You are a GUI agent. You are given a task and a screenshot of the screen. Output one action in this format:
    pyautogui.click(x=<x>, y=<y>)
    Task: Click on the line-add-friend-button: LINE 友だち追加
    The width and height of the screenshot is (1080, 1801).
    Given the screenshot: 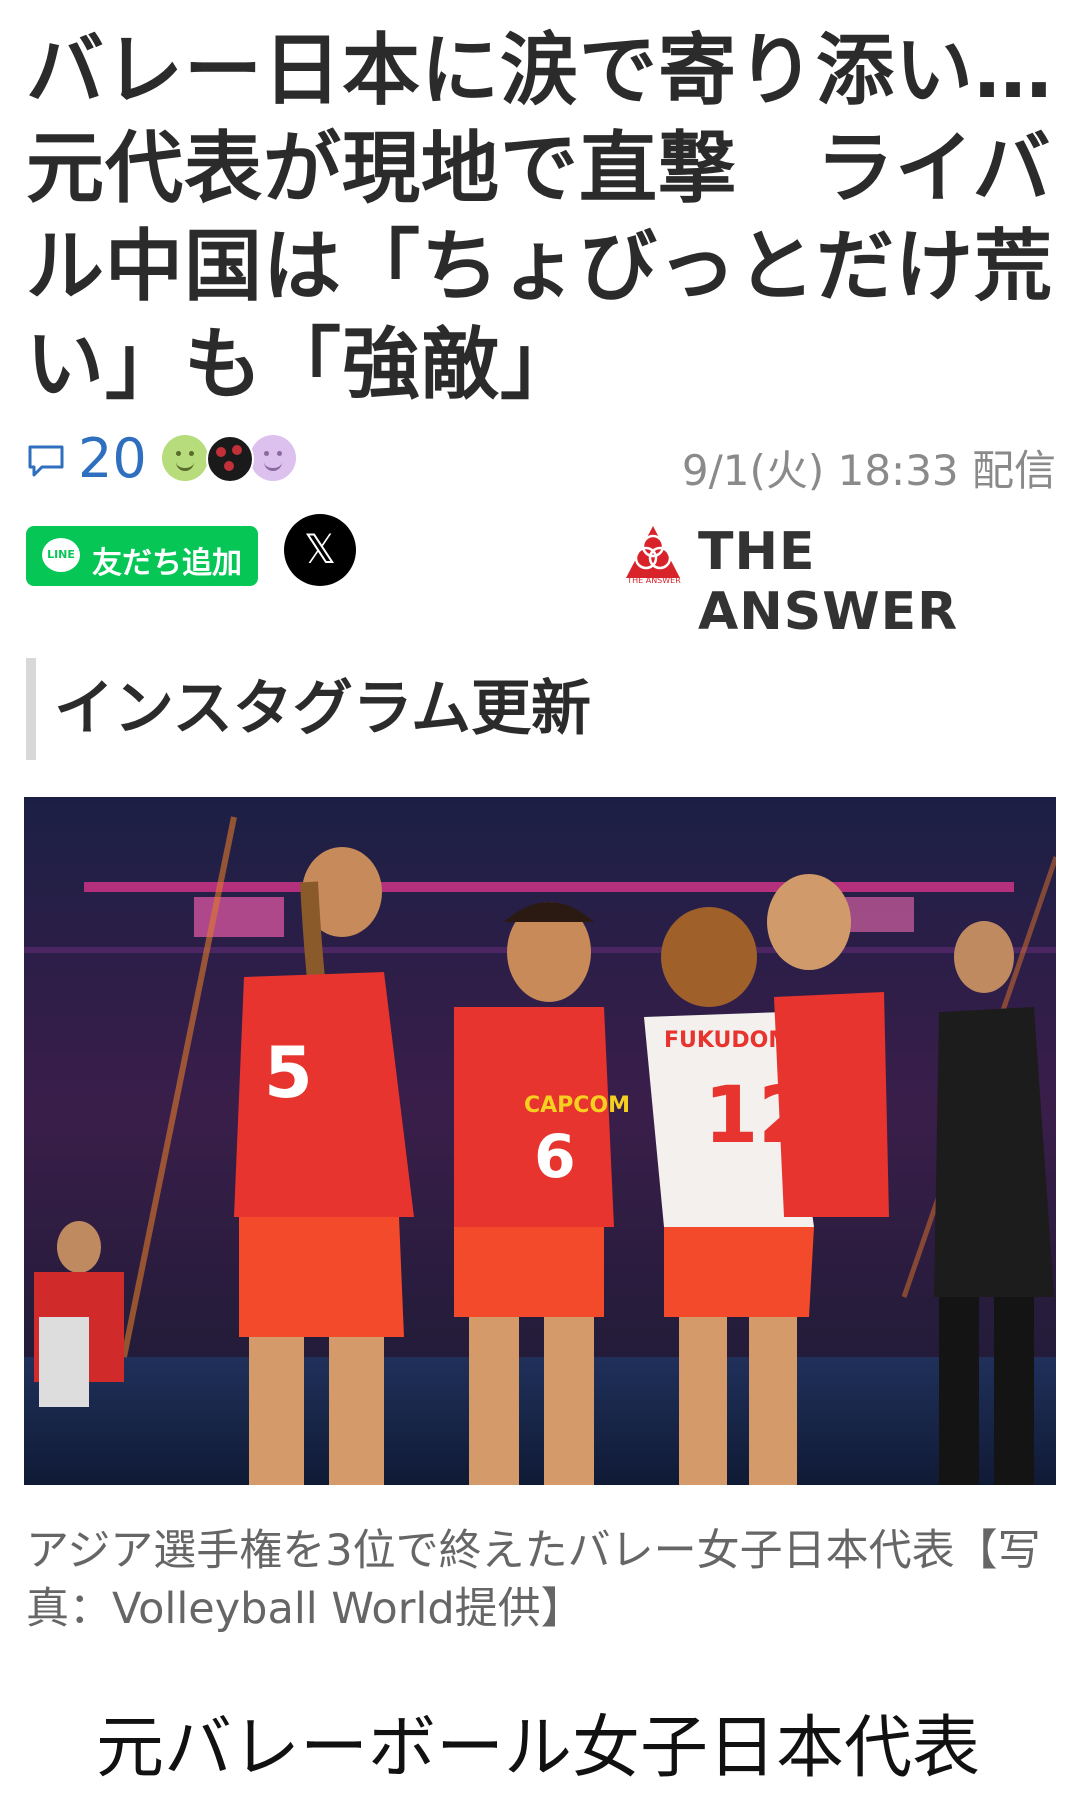 What is the action you would take?
    pyautogui.click(x=142, y=556)
    